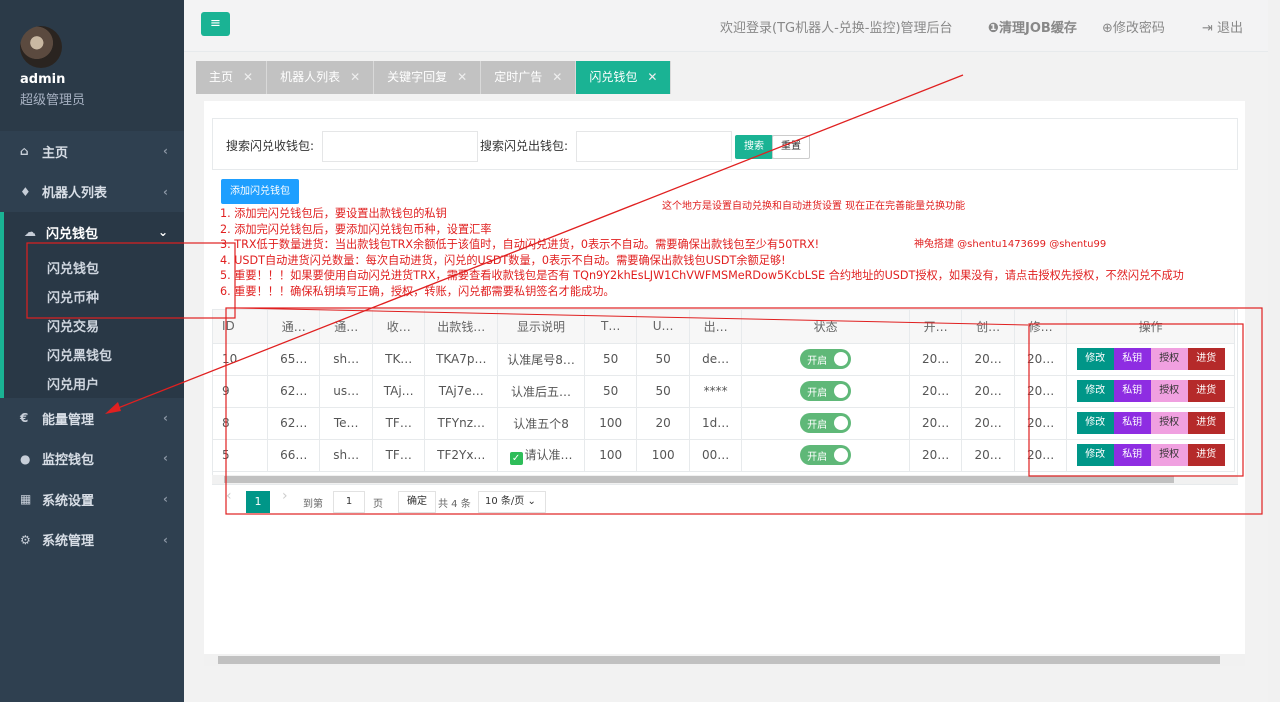  What do you see at coordinates (541, 327) in the screenshot?
I see `column-header: 显示说明` at bounding box center [541, 327].